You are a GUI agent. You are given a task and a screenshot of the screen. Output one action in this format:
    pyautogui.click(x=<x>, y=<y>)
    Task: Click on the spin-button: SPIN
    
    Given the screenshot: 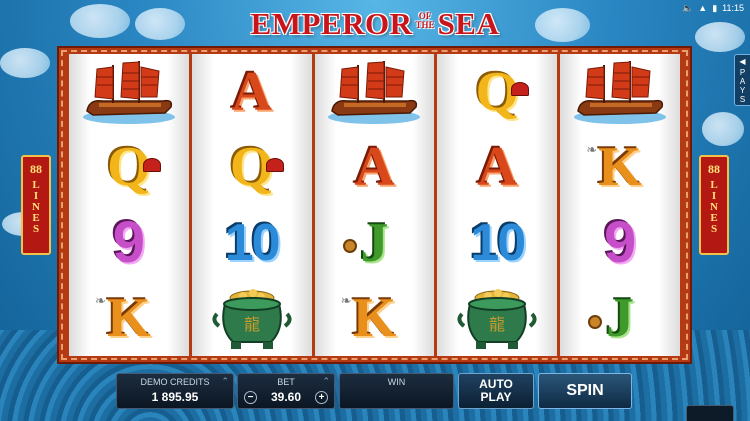 What is the action you would take?
    pyautogui.click(x=585, y=391)
    